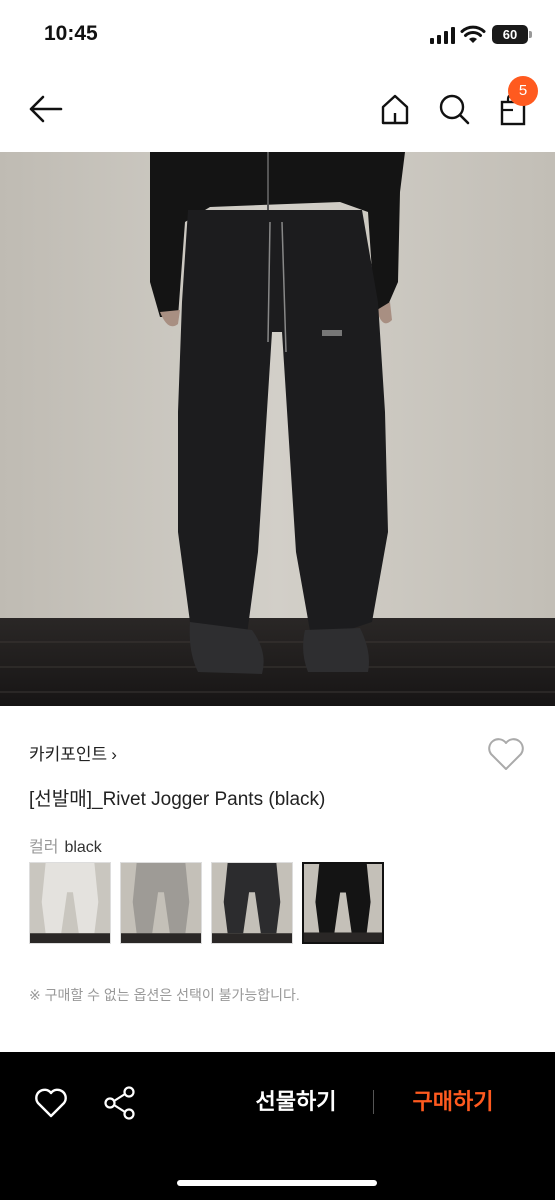  Describe the element at coordinates (252, 903) in the screenshot. I see `swatch-charcoal` at that location.